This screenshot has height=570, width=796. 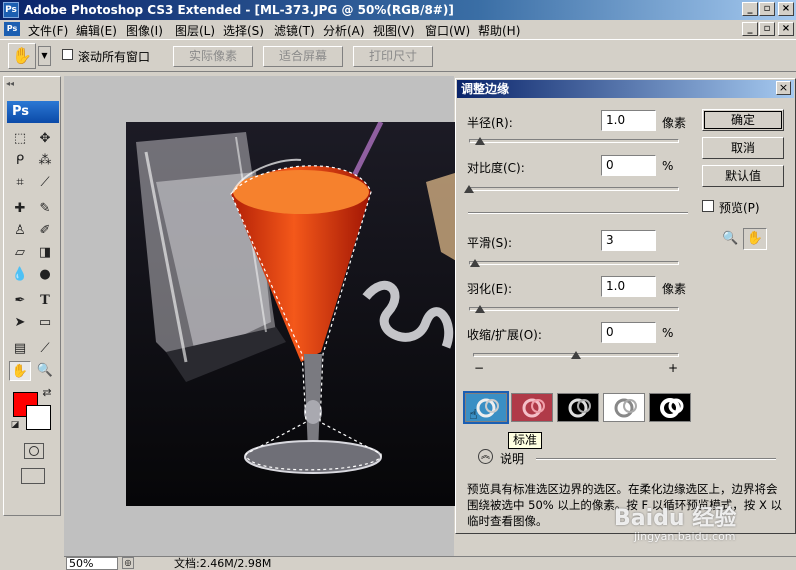 What do you see at coordinates (628, 165) in the screenshot?
I see `contrast-input: 0` at bounding box center [628, 165].